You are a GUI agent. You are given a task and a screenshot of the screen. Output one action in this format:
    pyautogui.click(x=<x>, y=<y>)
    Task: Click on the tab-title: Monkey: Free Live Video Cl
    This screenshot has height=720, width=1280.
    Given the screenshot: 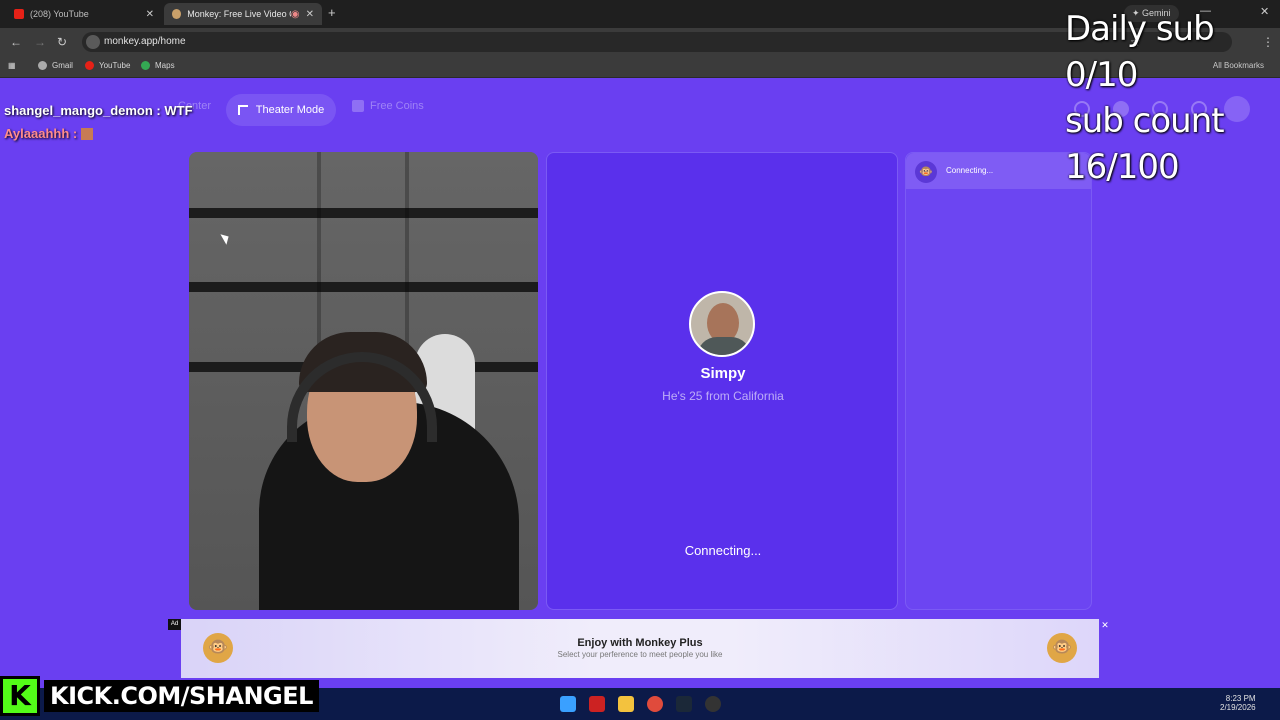 What is the action you would take?
    pyautogui.click(x=239, y=14)
    